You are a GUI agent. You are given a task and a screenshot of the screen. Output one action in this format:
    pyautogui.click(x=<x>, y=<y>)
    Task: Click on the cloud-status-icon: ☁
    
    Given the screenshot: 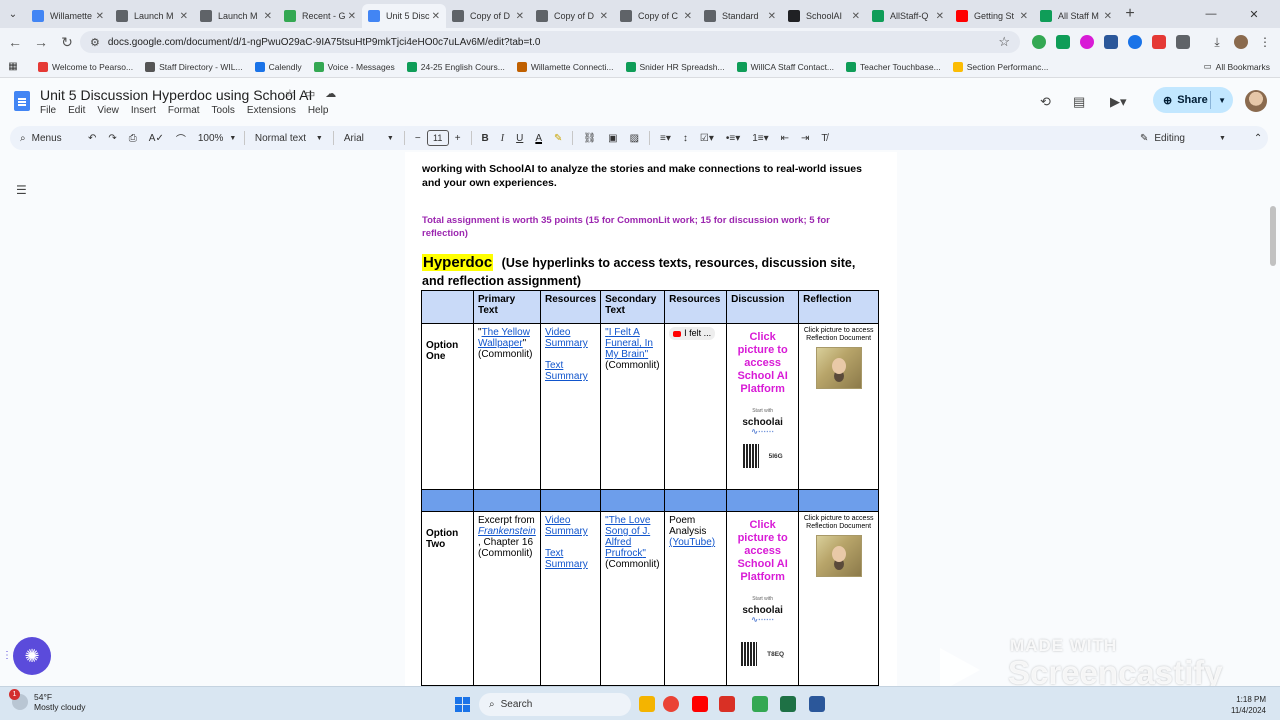 What is the action you would take?
    pyautogui.click(x=330, y=93)
    